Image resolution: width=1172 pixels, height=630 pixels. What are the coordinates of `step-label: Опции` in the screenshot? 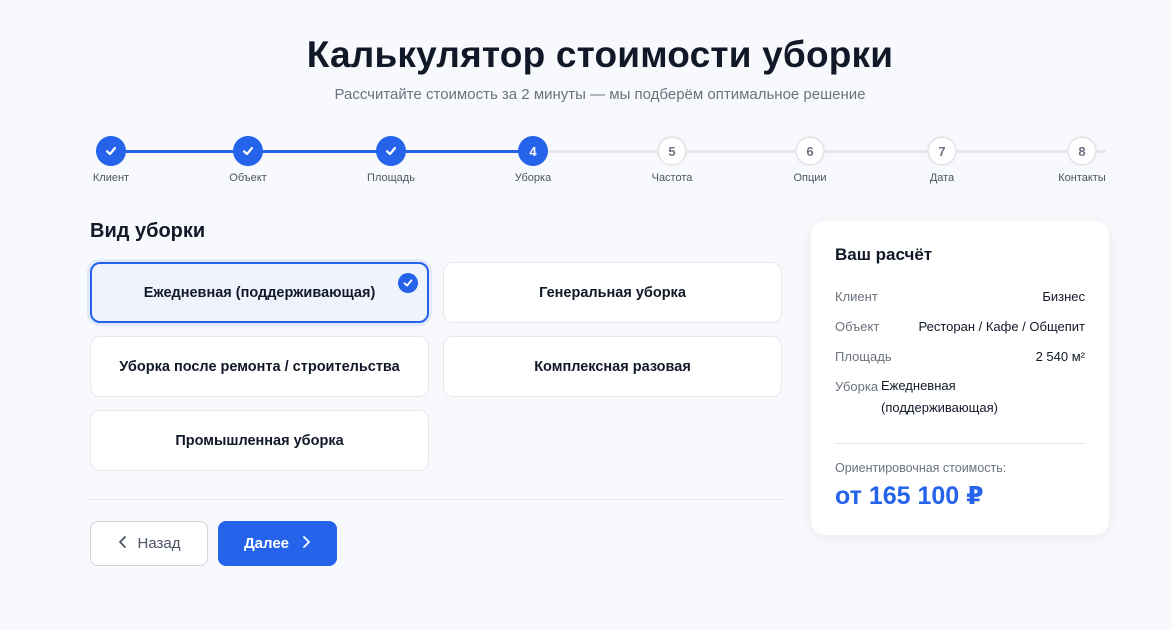 It's located at (810, 178).